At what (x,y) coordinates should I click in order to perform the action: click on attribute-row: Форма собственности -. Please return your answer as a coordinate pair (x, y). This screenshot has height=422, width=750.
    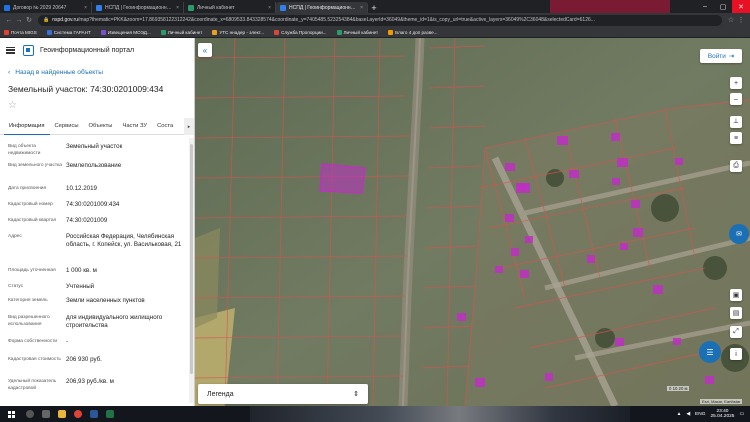
    Looking at the image, I should click on (97, 347).